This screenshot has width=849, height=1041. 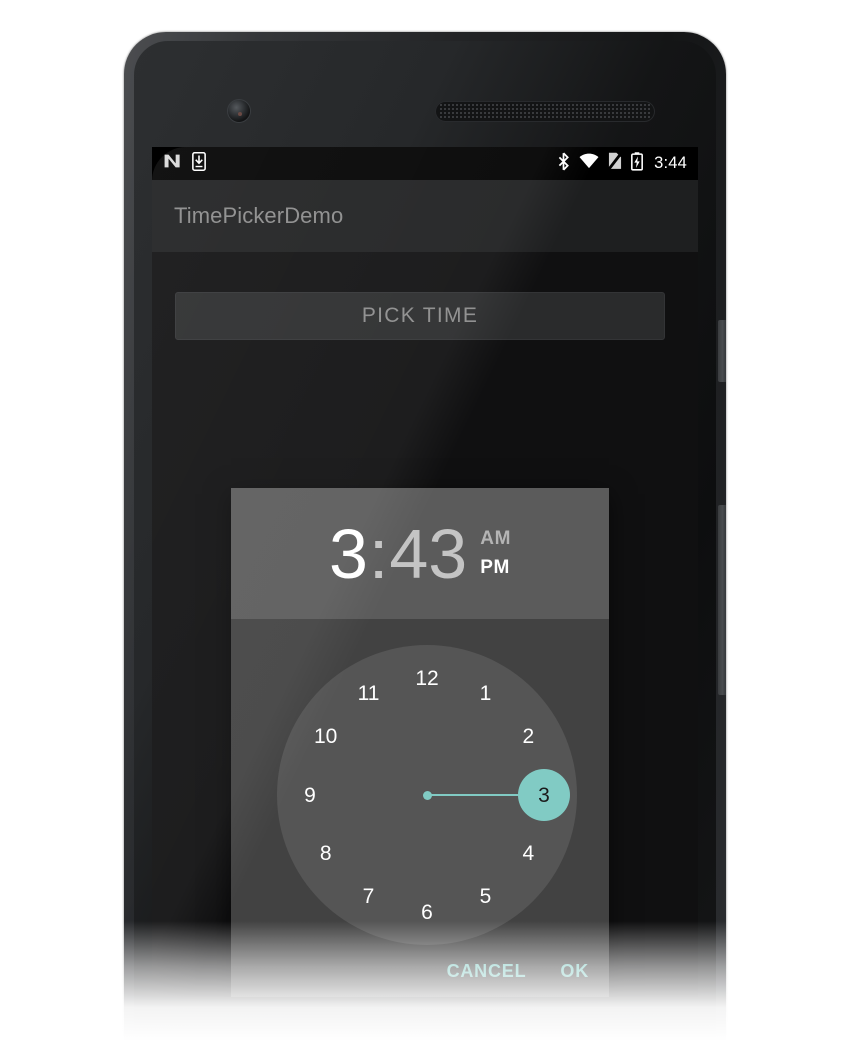 I want to click on front-camera-icon, so click(x=239, y=111).